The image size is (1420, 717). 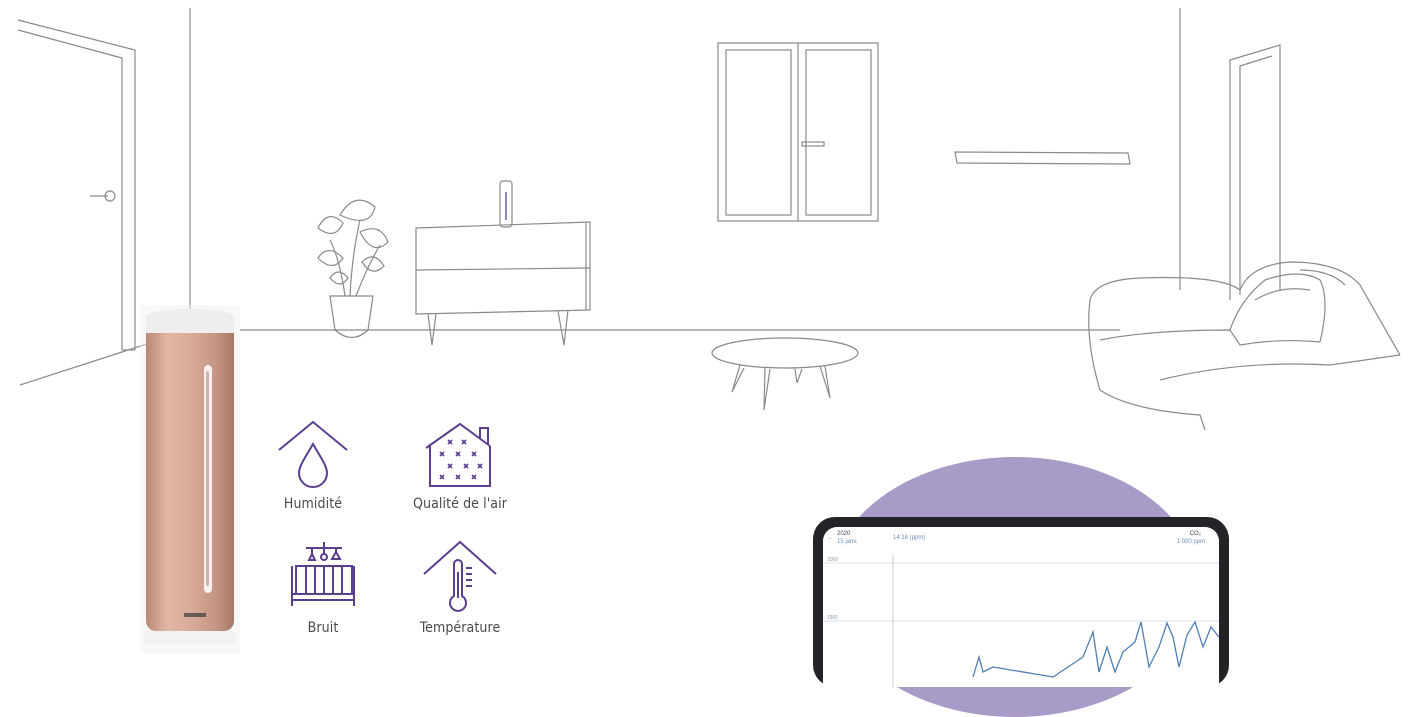 I want to click on co2-history-chart: 2000 1500, so click(x=1021, y=621).